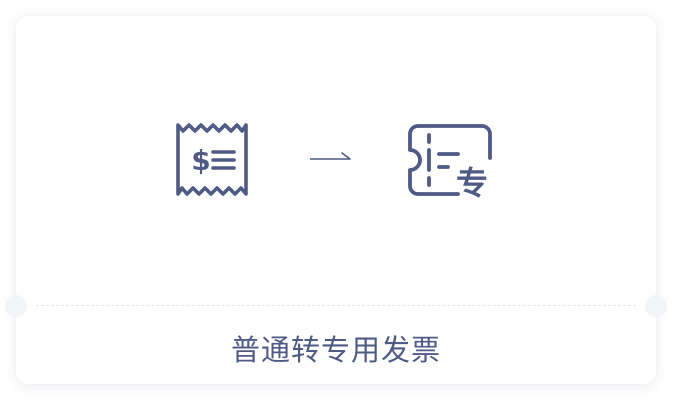 This screenshot has width=676, height=406. I want to click on svg-text: 专, so click(472, 182).